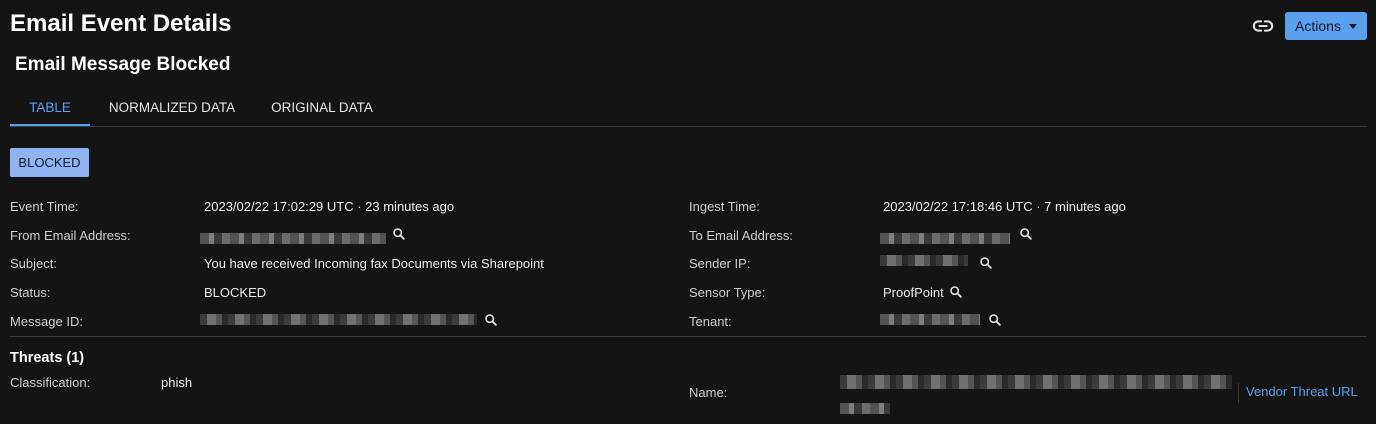 Image resolution: width=1376 pixels, height=424 pixels. I want to click on redacted-from-email, so click(293, 238).